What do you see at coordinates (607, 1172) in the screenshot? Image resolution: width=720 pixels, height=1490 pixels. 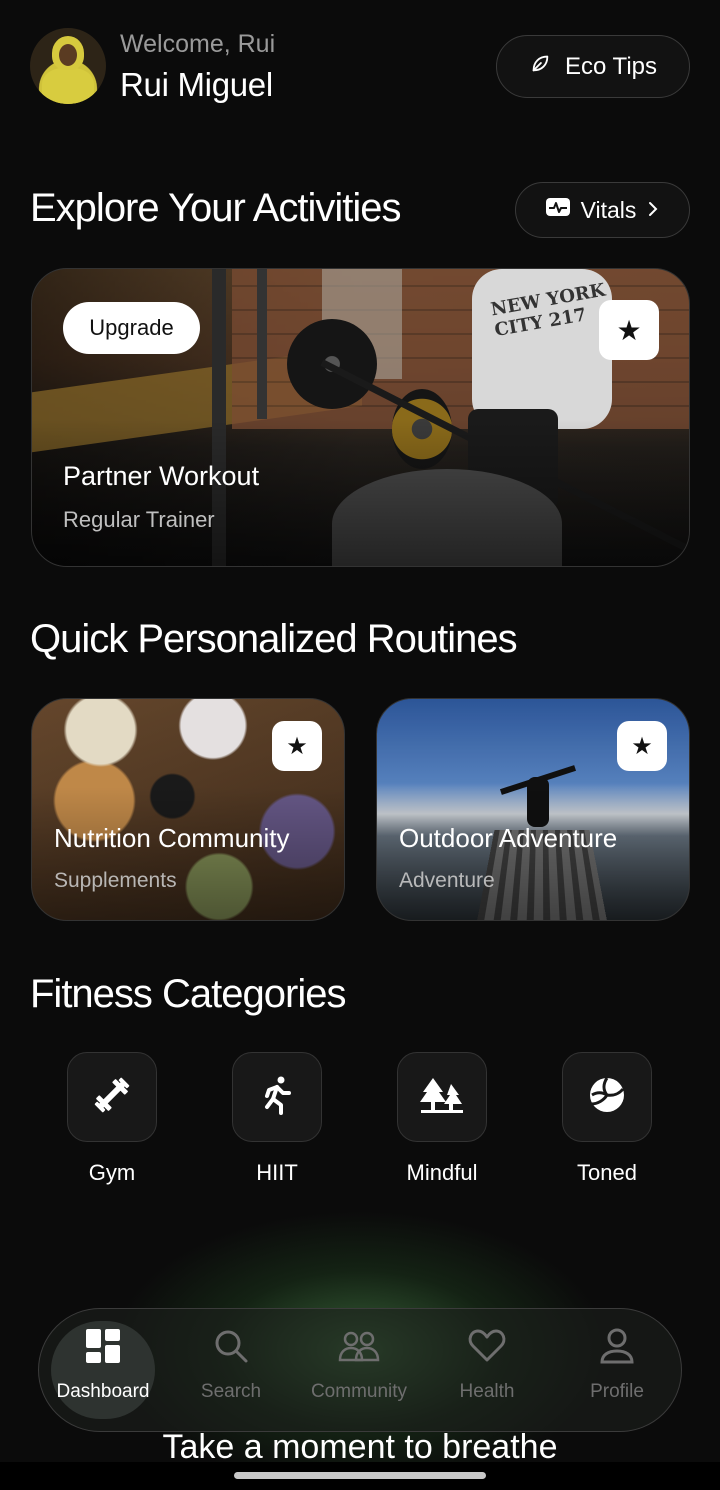 I see `category-label: Toned` at bounding box center [607, 1172].